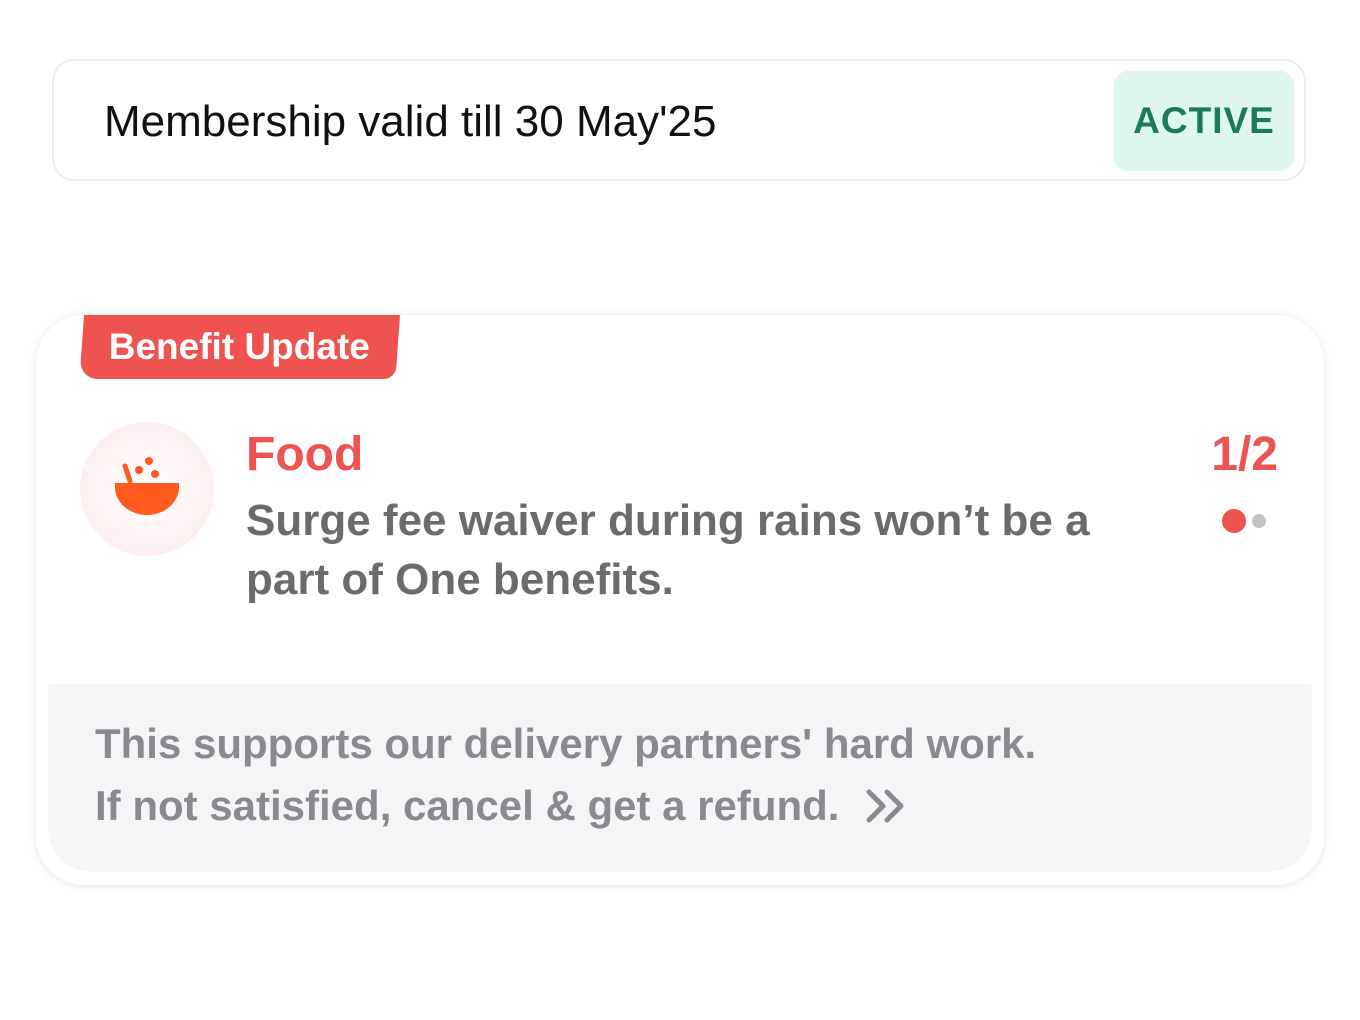  I want to click on footer-refund-text: If not satisfied, cancel & get a refund., so click(467, 805).